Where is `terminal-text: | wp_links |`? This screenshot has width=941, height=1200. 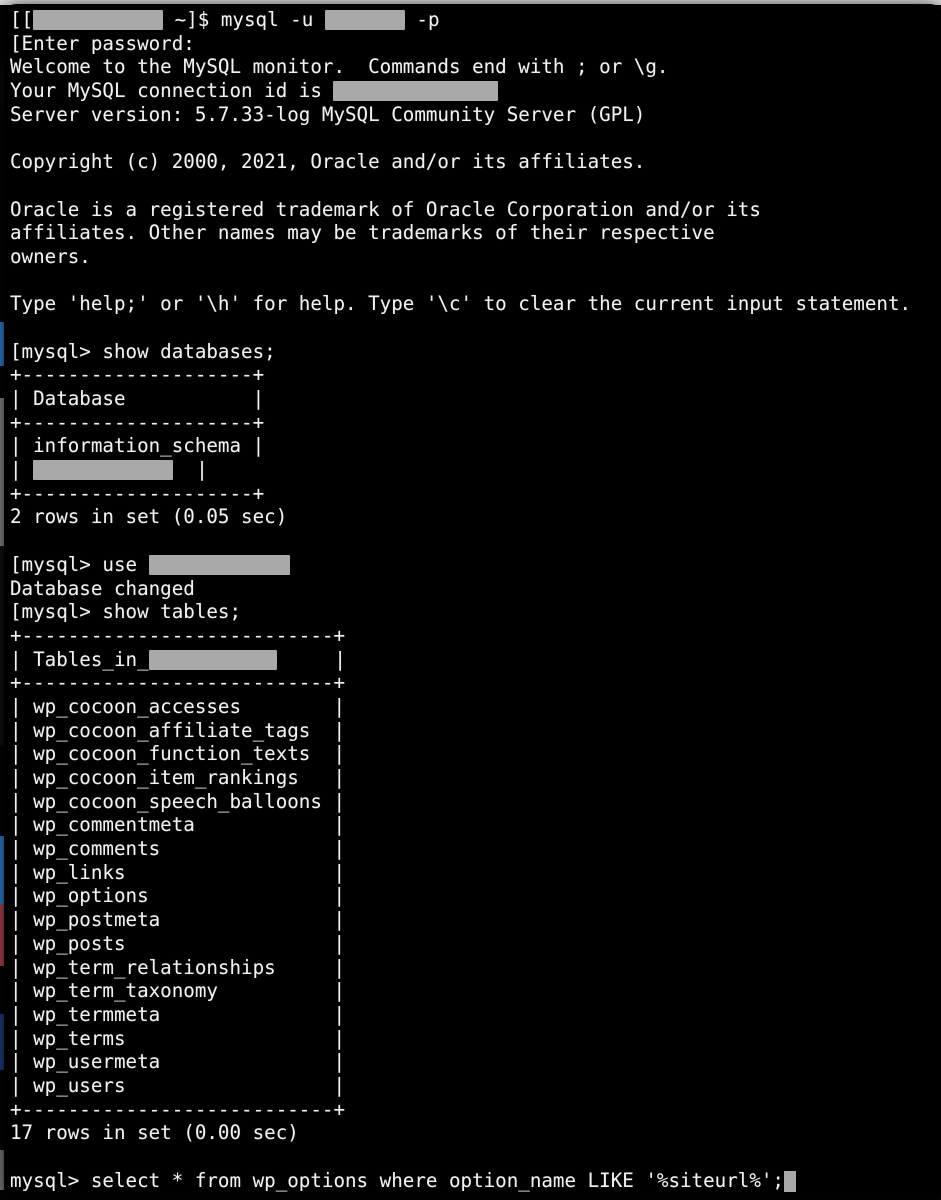
terminal-text: | wp_links | is located at coordinates (178, 872).